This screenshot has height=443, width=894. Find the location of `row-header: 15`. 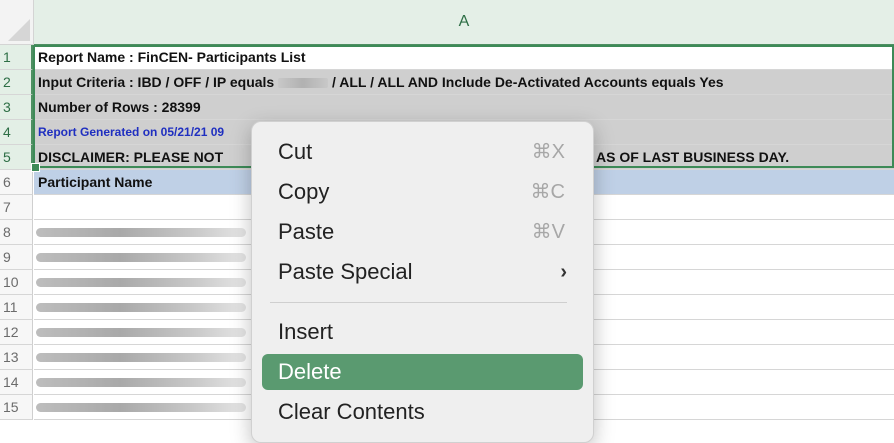

row-header: 15 is located at coordinates (16, 407).